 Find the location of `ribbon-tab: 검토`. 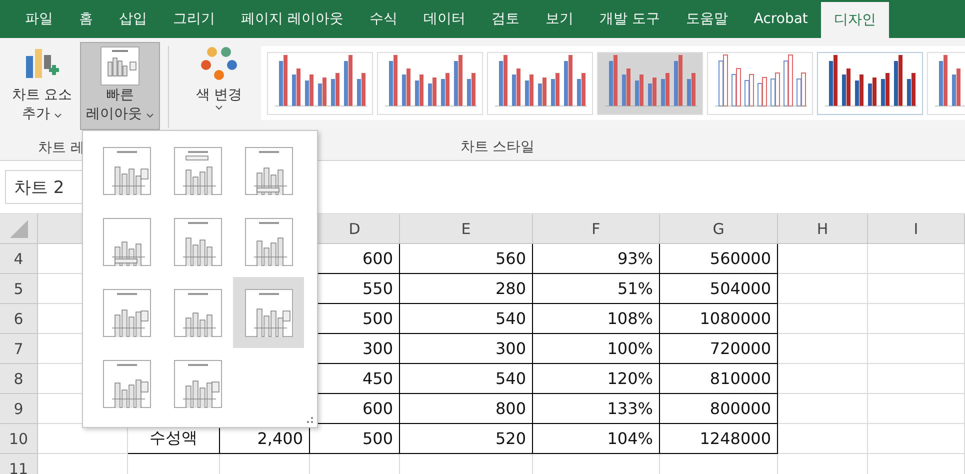

ribbon-tab: 검토 is located at coordinates (505, 19).